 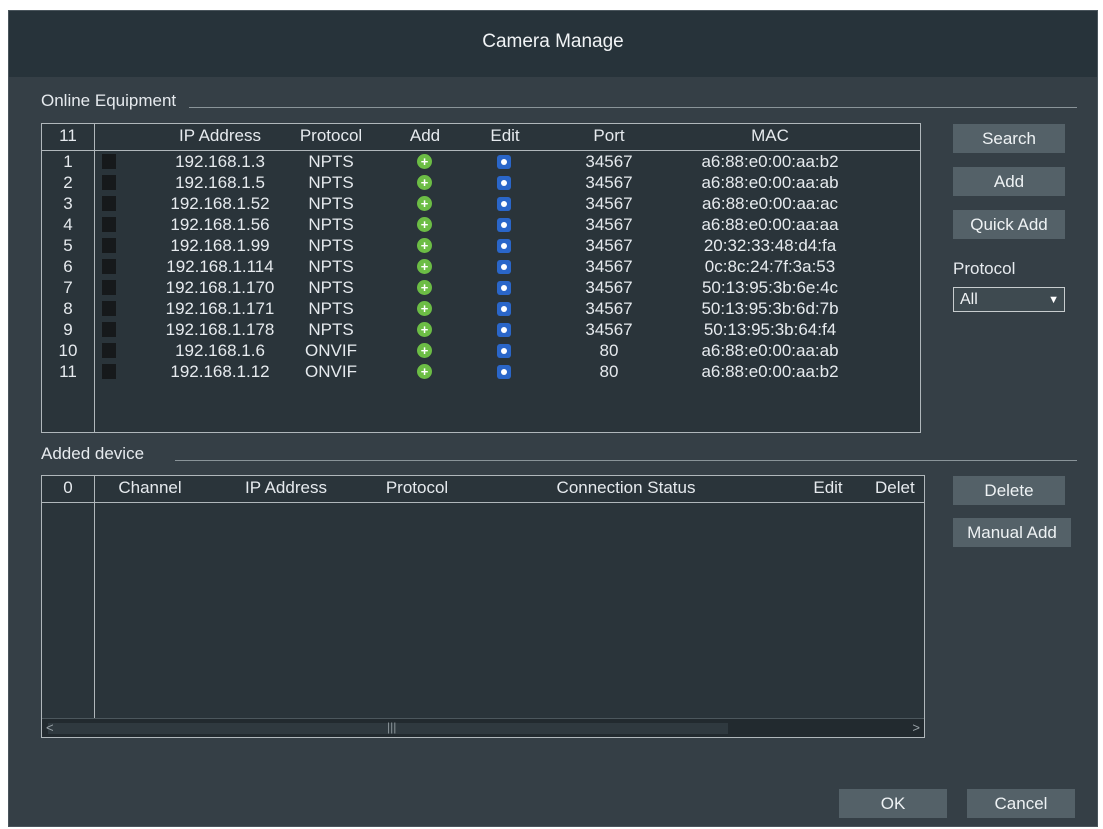 I want to click on add-button: Add, so click(x=1009, y=181).